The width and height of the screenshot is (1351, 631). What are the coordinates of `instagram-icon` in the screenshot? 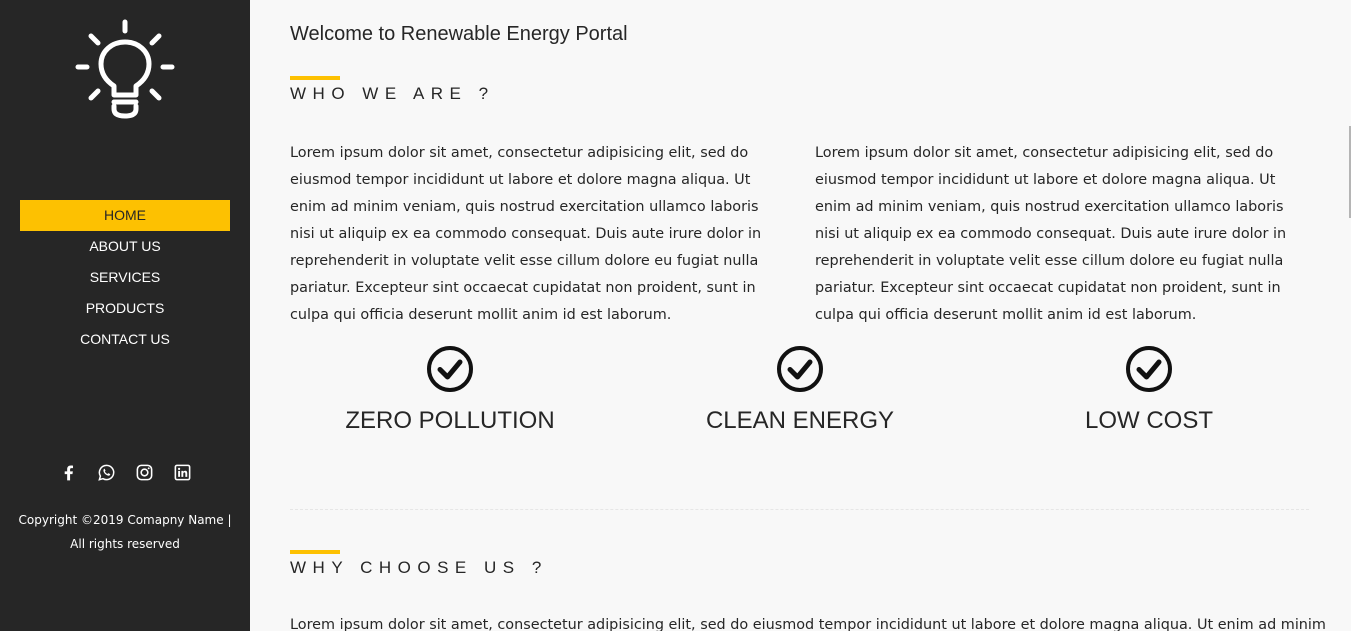 It's located at (144, 472).